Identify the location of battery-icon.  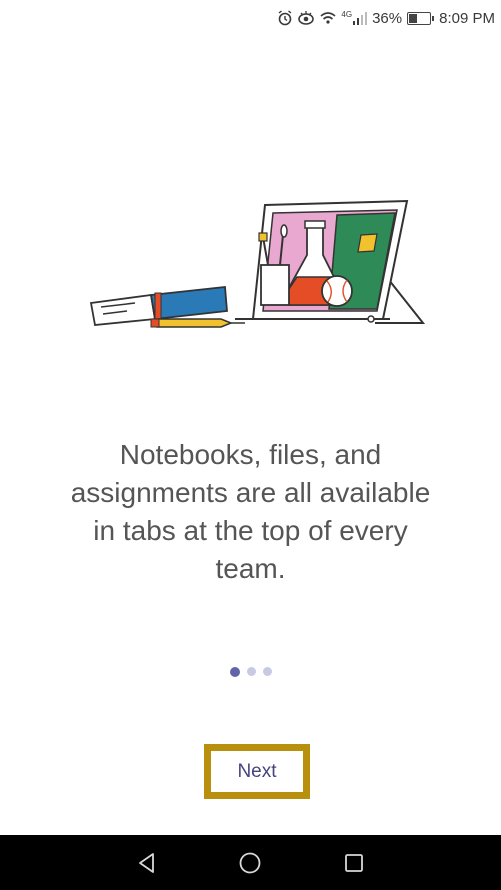
(421, 18).